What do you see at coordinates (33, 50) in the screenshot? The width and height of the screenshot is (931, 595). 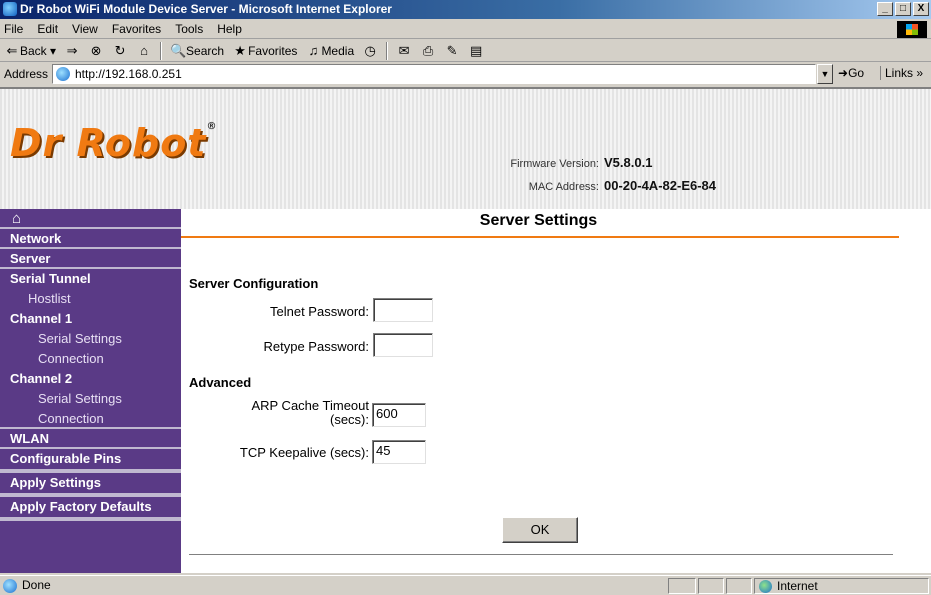 I see `back-label: Back` at bounding box center [33, 50].